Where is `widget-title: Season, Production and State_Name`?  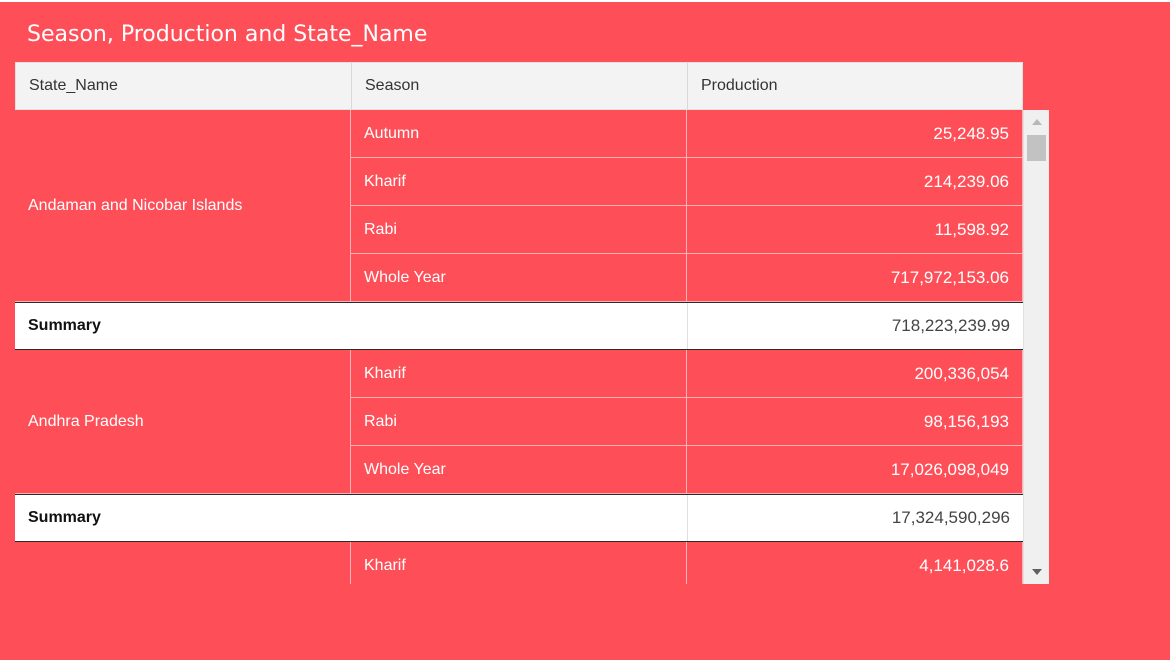
widget-title: Season, Production and State_Name is located at coordinates (227, 34).